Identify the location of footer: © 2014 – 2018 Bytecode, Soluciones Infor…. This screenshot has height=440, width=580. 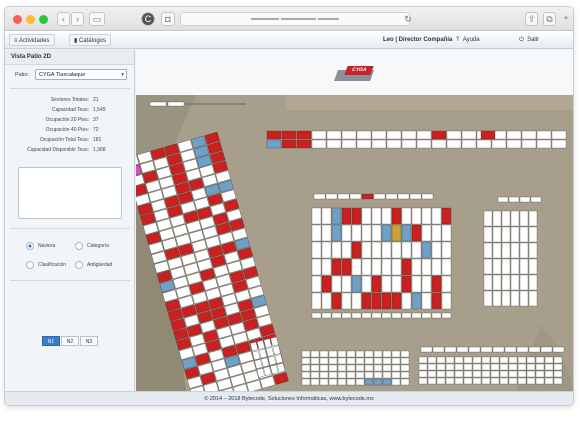
(289, 398).